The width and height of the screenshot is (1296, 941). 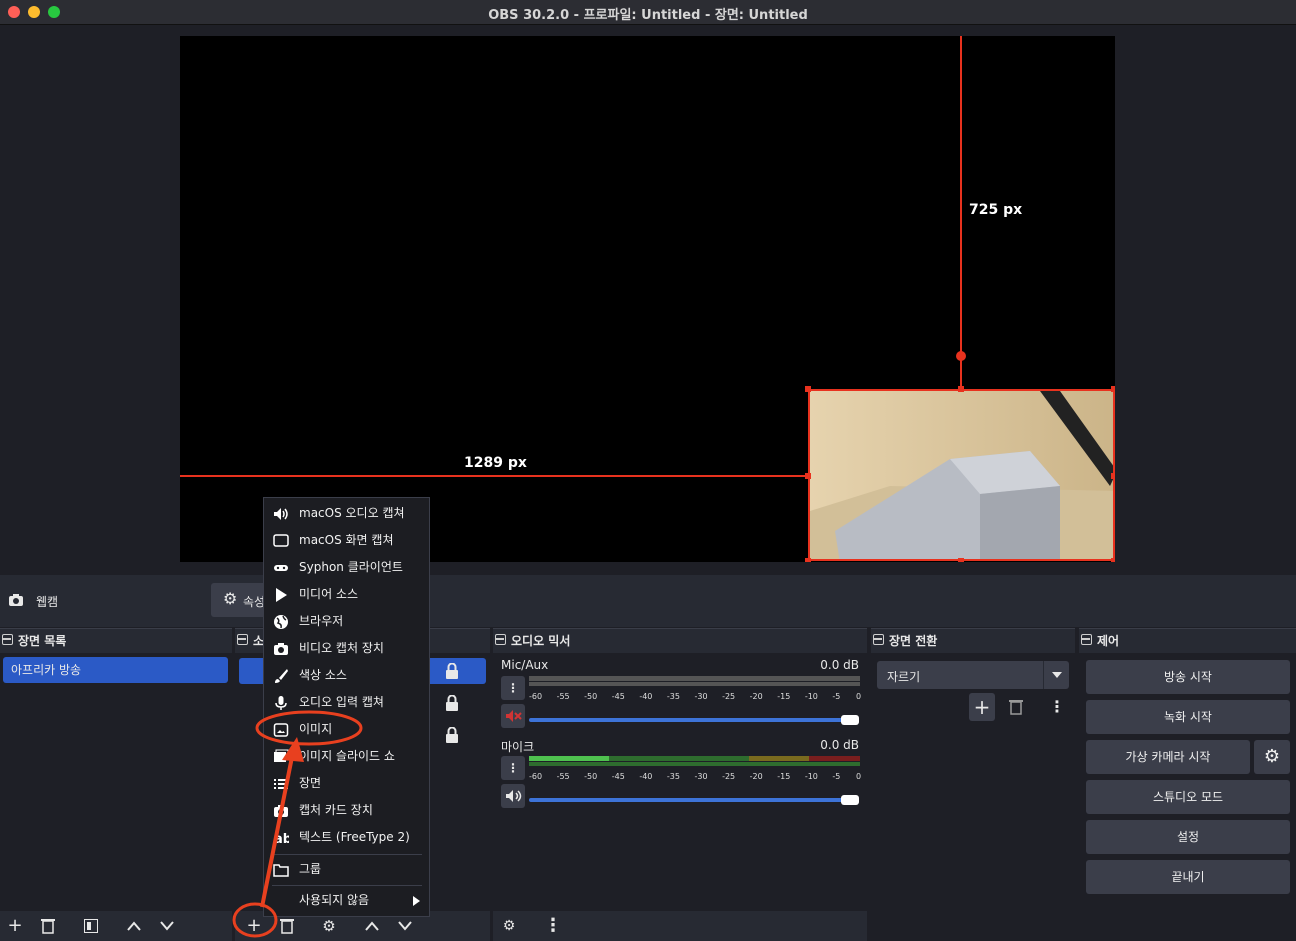 What do you see at coordinates (255, 920) in the screenshot?
I see `highlight-circle-add-button` at bounding box center [255, 920].